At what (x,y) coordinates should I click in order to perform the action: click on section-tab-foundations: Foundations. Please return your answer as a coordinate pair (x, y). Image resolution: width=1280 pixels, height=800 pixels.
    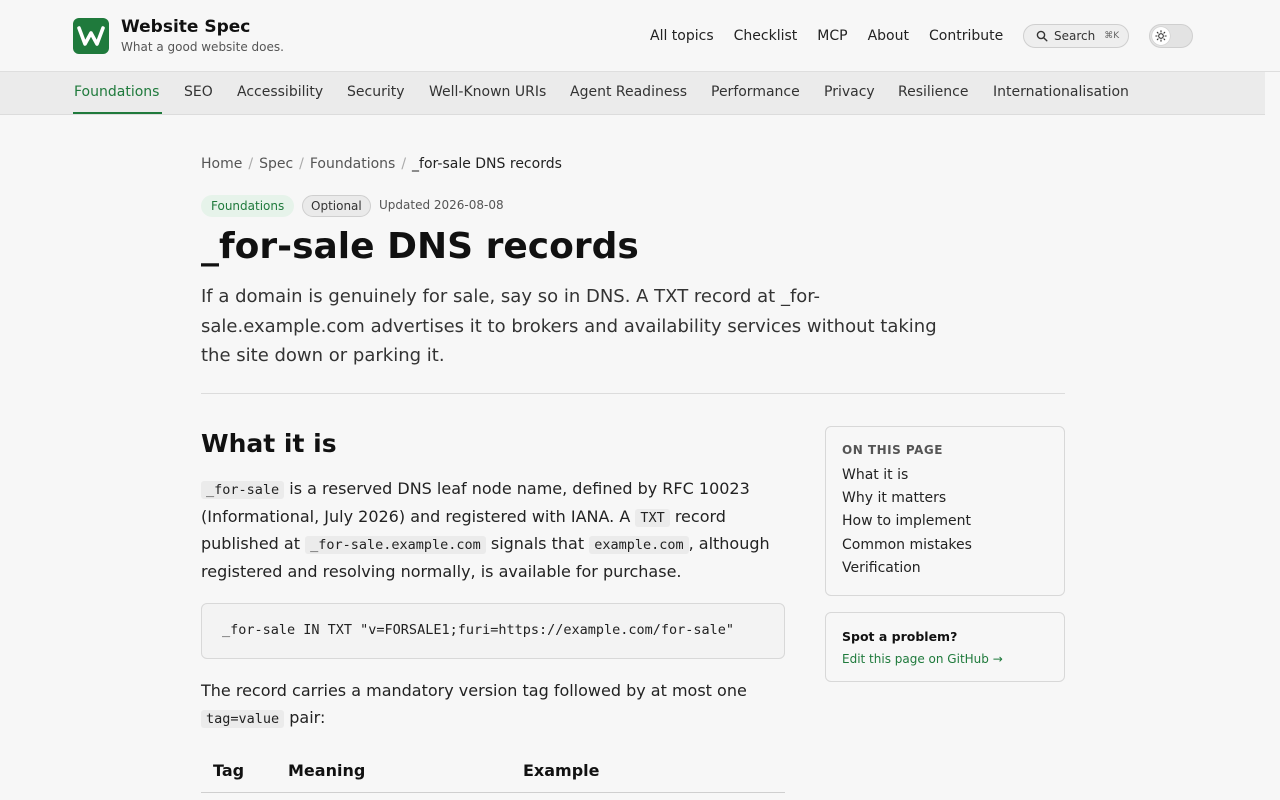
    Looking at the image, I should click on (116, 92).